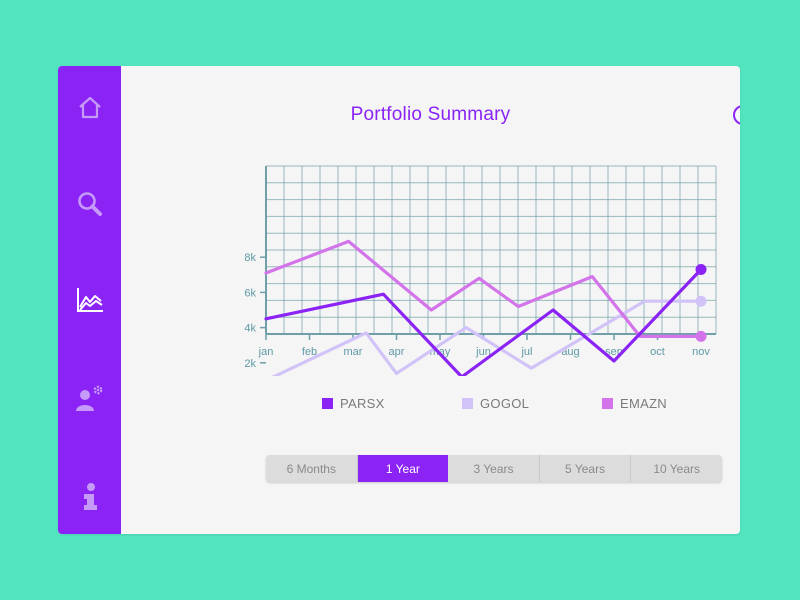 The image size is (800, 600). Describe the element at coordinates (657, 352) in the screenshot. I see `x-tick-label: oct` at that location.